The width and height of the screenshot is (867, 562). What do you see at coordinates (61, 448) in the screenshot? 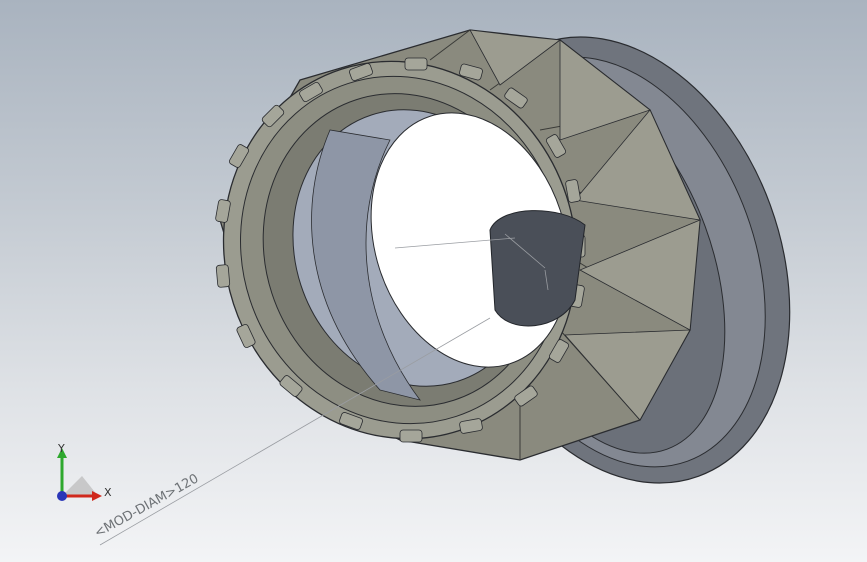
I see `y-axis-label: Y` at bounding box center [61, 448].